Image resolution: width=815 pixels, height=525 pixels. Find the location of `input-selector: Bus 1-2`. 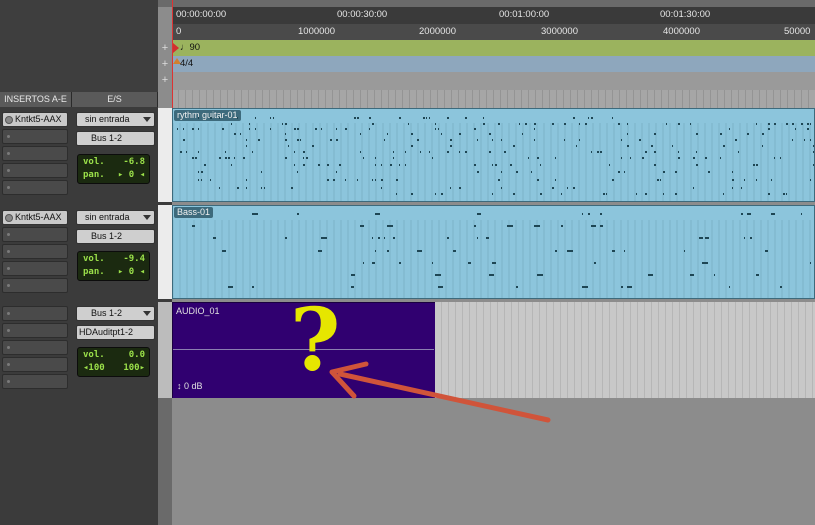

input-selector: Bus 1-2 is located at coordinates (115, 313).